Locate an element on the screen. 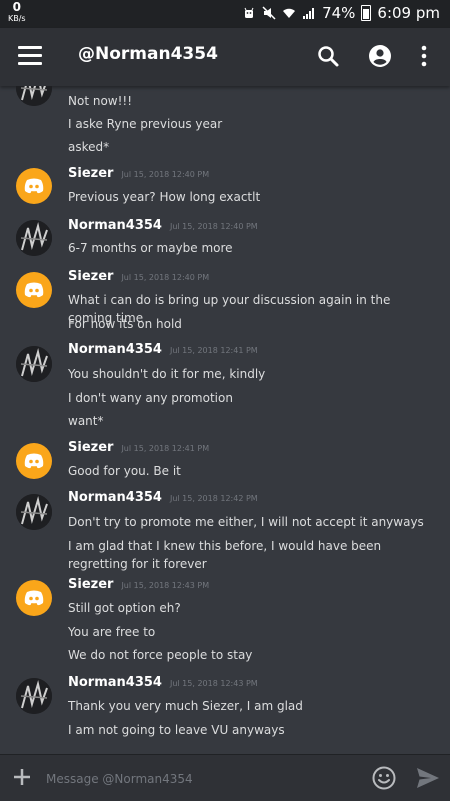 This screenshot has height=801, width=450. message-text: I am not going to leave VU anyways is located at coordinates (176, 730).